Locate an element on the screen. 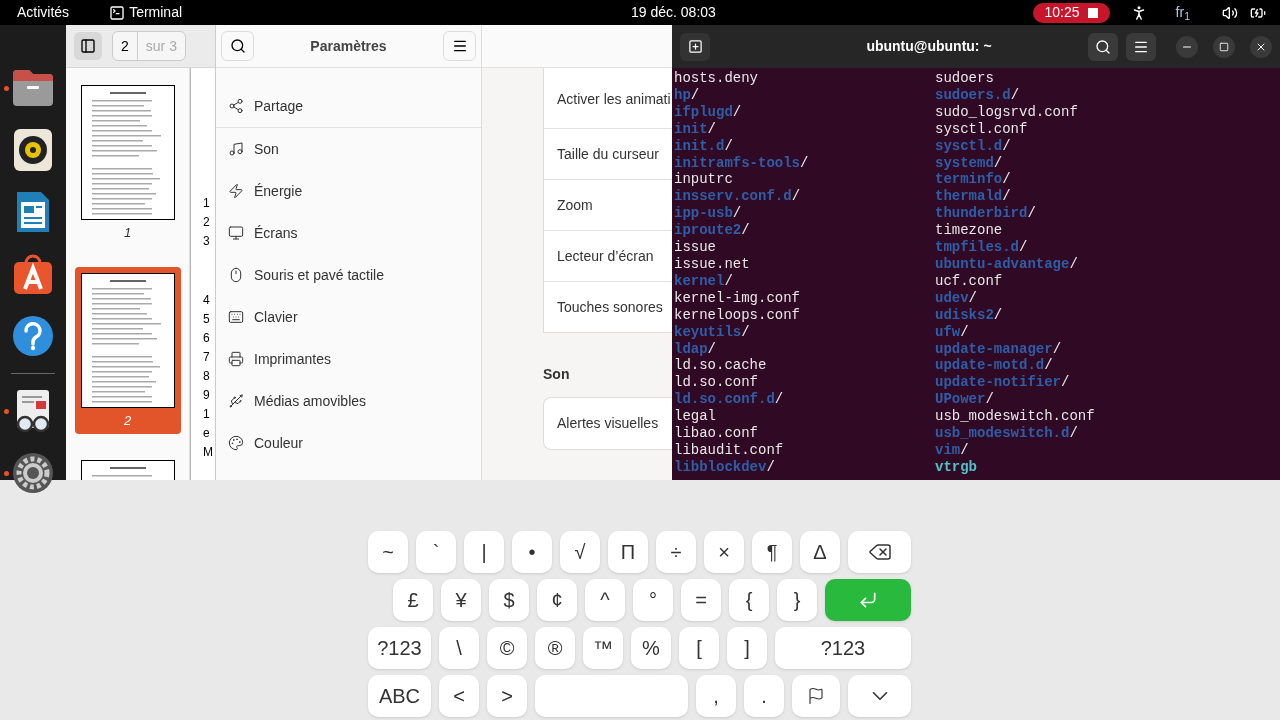 The height and width of the screenshot is (720, 1280). page-thumbnail-item: 2 is located at coordinates (127, 350).